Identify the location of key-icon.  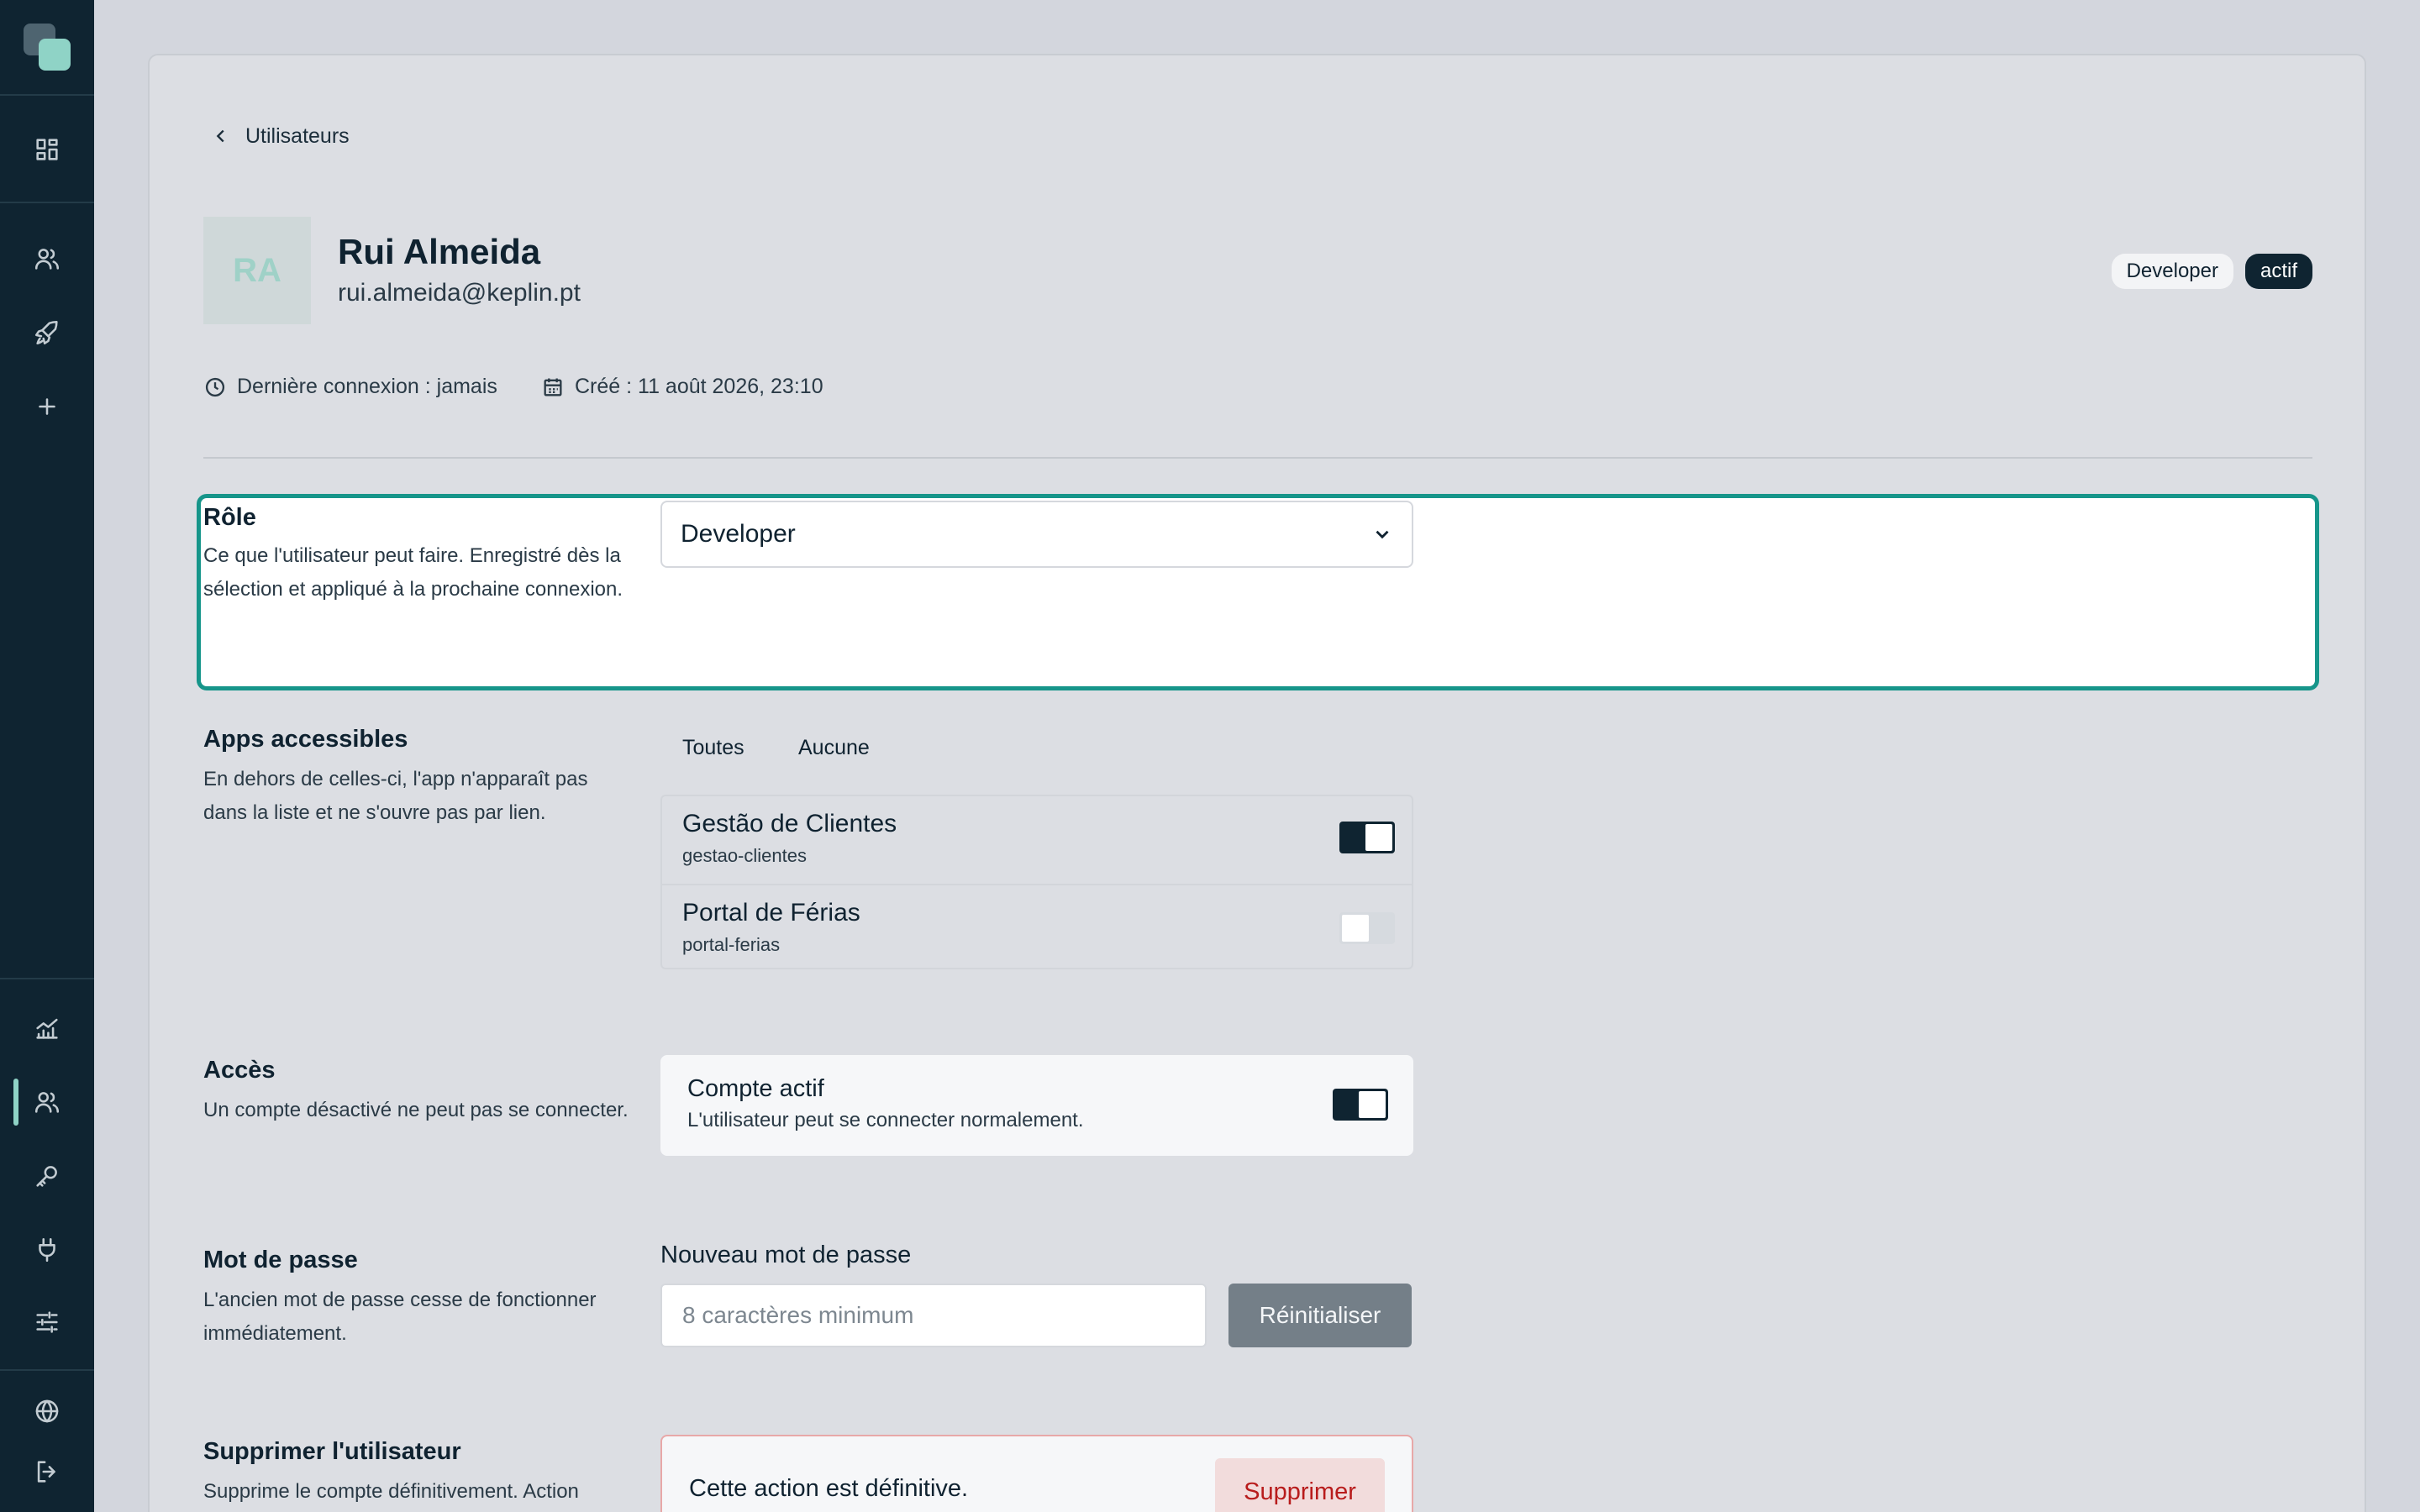
(47, 1176).